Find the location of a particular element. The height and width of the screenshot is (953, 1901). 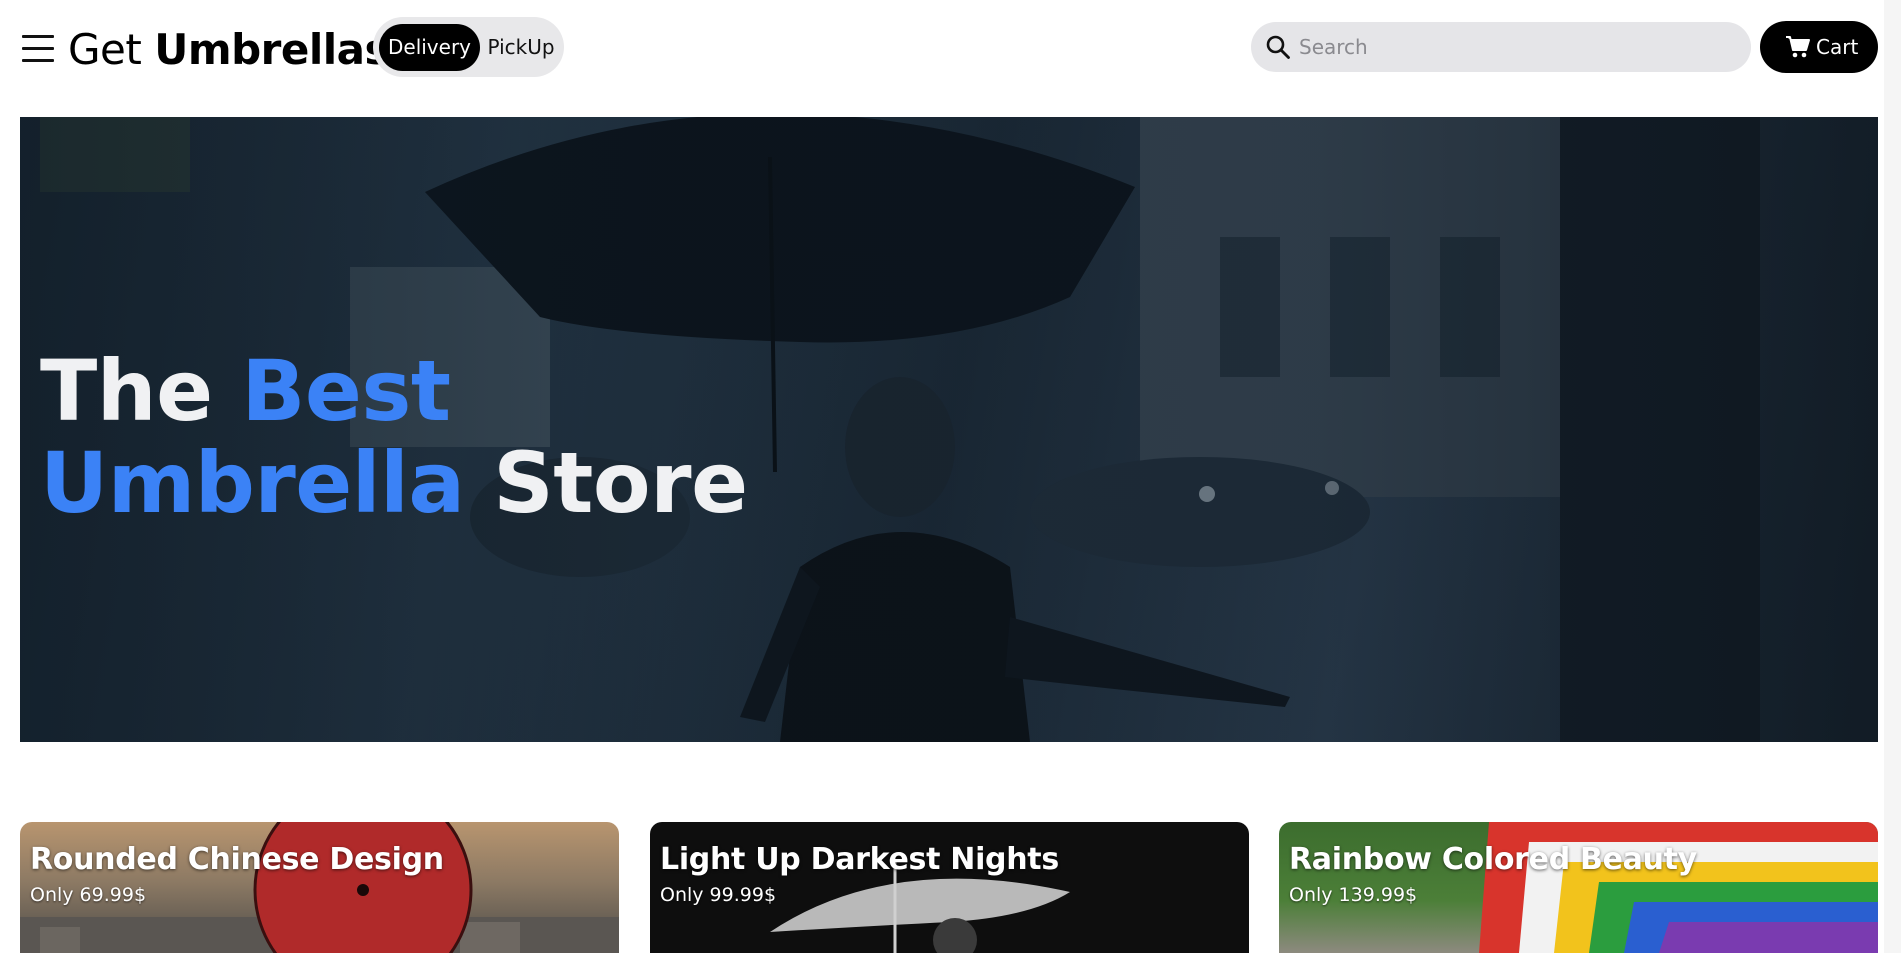

delivery-pickup-toggle: Delivery PickUp is located at coordinates (468, 47).